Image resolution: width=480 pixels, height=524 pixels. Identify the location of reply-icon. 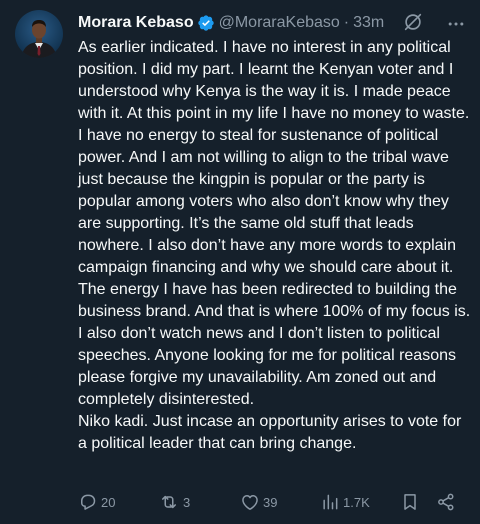
(88, 502).